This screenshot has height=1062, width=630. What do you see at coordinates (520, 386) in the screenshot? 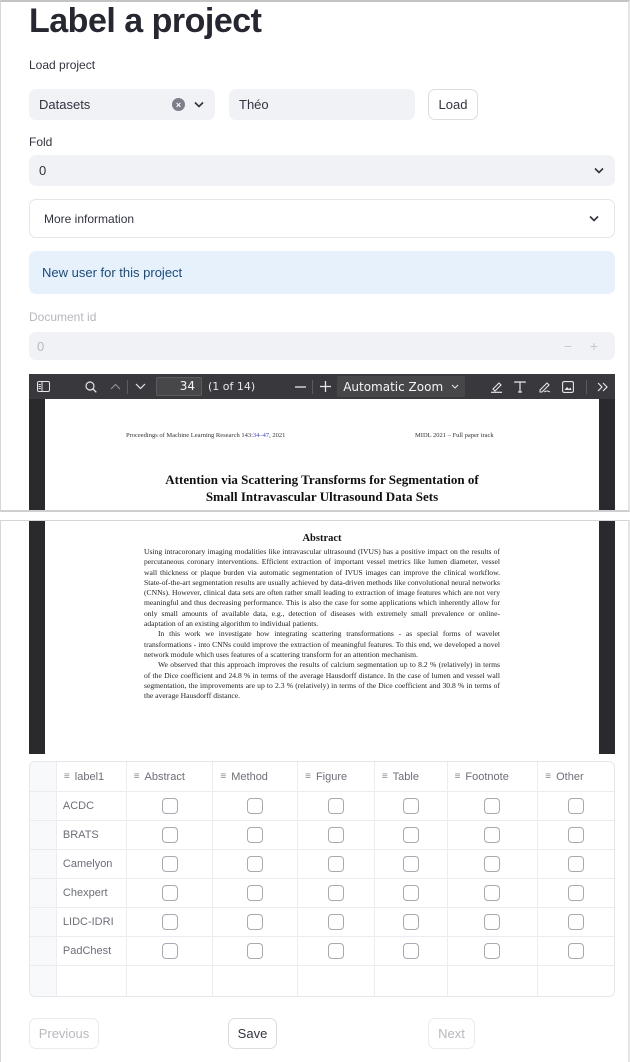
I see `text-icon` at bounding box center [520, 386].